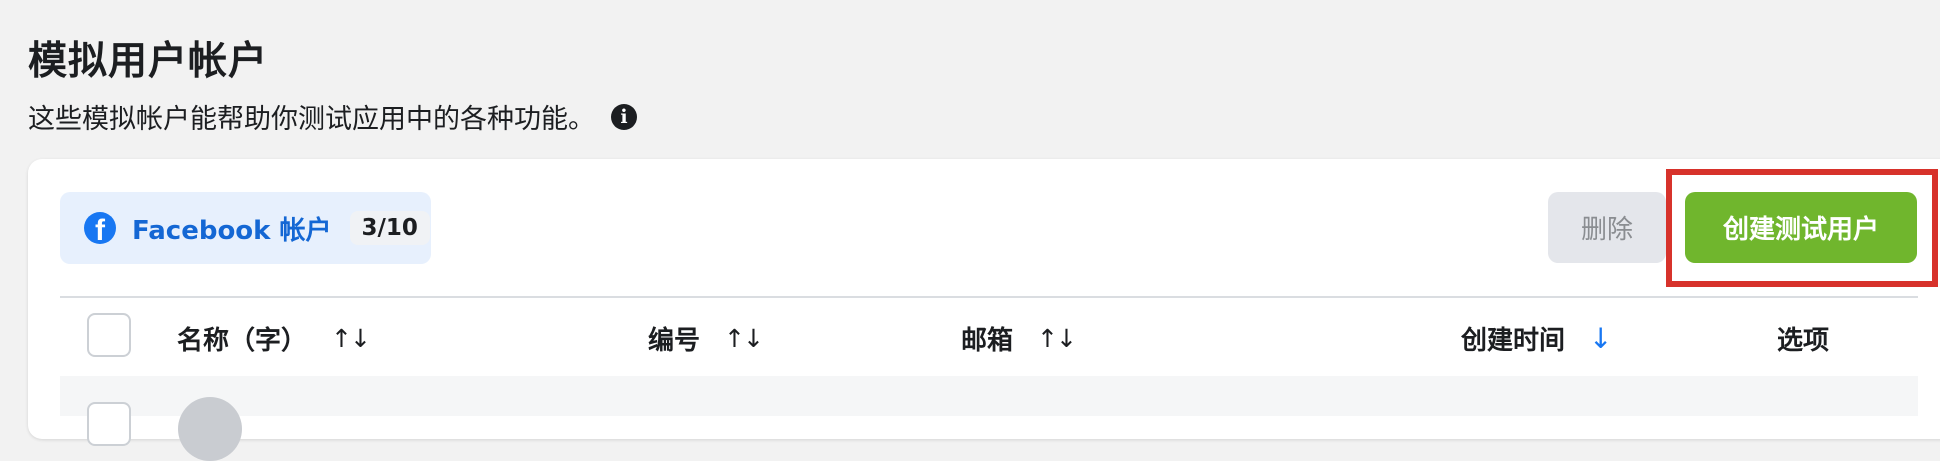 The height and width of the screenshot is (461, 1940). Describe the element at coordinates (109, 335) in the screenshot. I see `select-all-checkbox` at that location.